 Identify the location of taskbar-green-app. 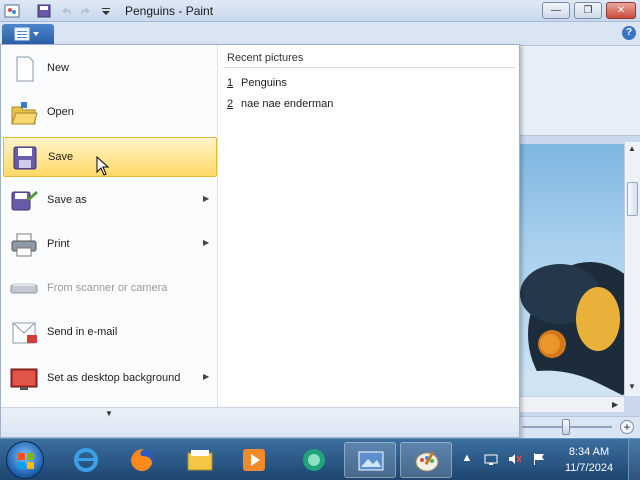
(314, 460).